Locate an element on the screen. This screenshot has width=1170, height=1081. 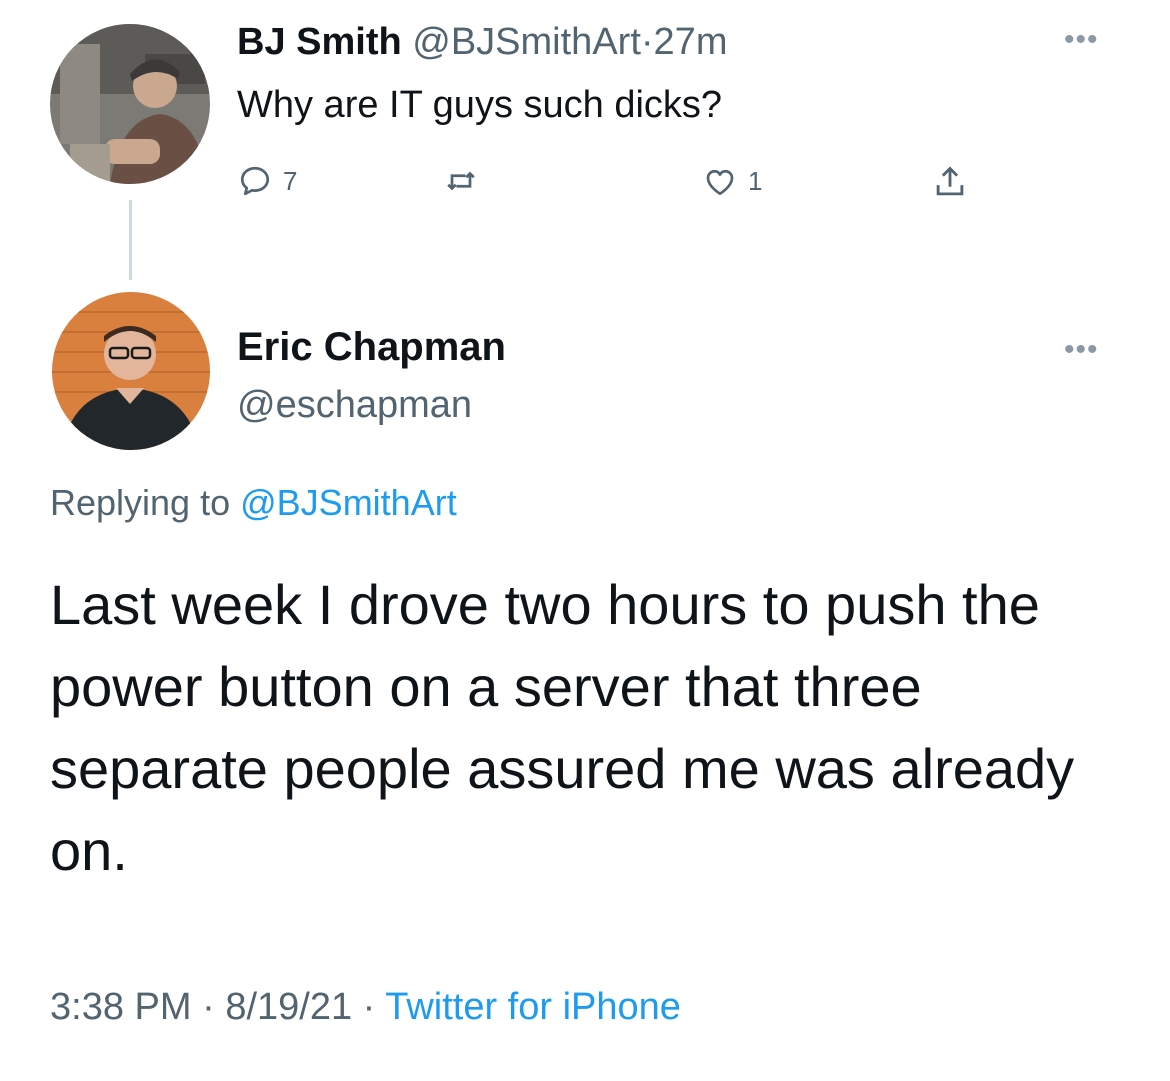
avatar-photo-bj-smith is located at coordinates (130, 104).